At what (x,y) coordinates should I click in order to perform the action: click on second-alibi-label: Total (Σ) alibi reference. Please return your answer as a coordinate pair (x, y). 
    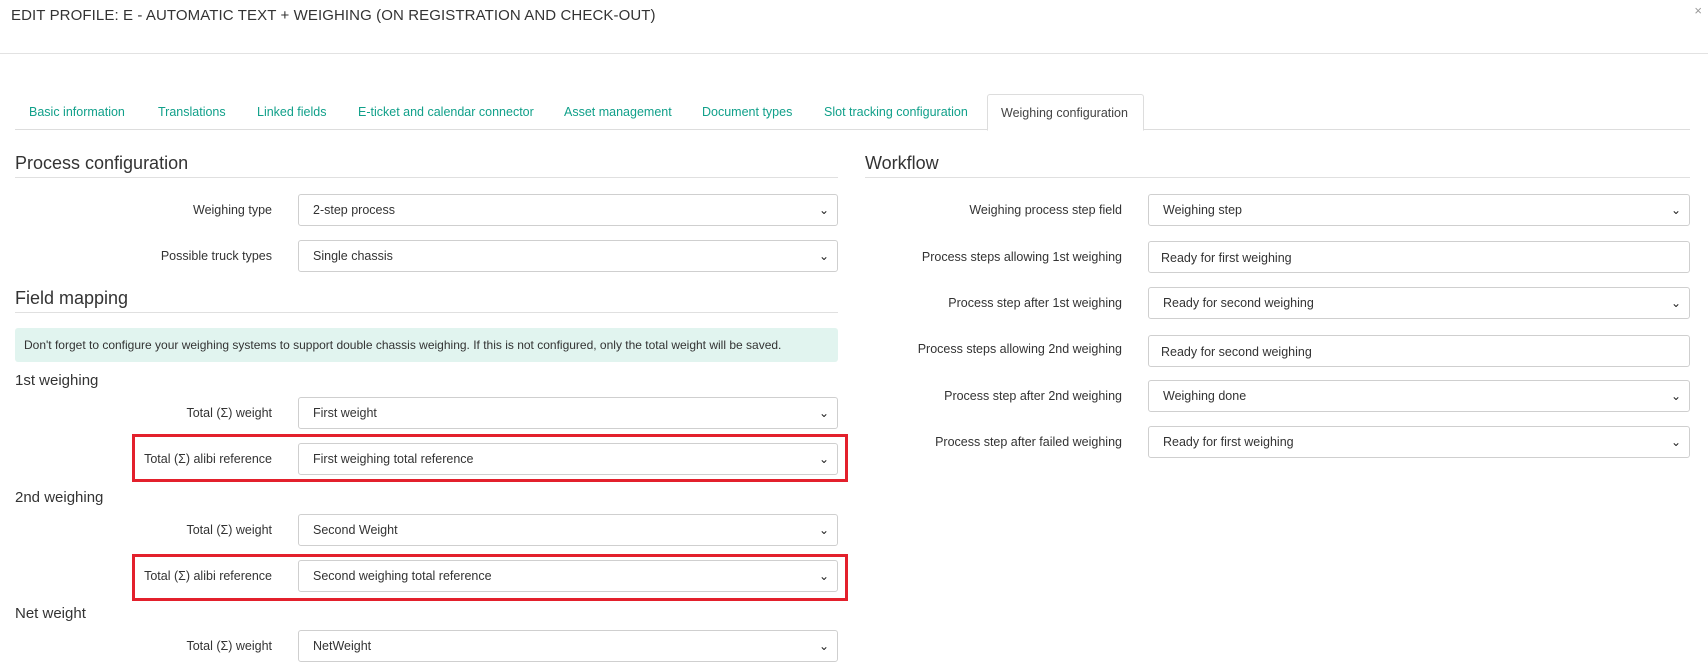
    Looking at the image, I should click on (208, 576).